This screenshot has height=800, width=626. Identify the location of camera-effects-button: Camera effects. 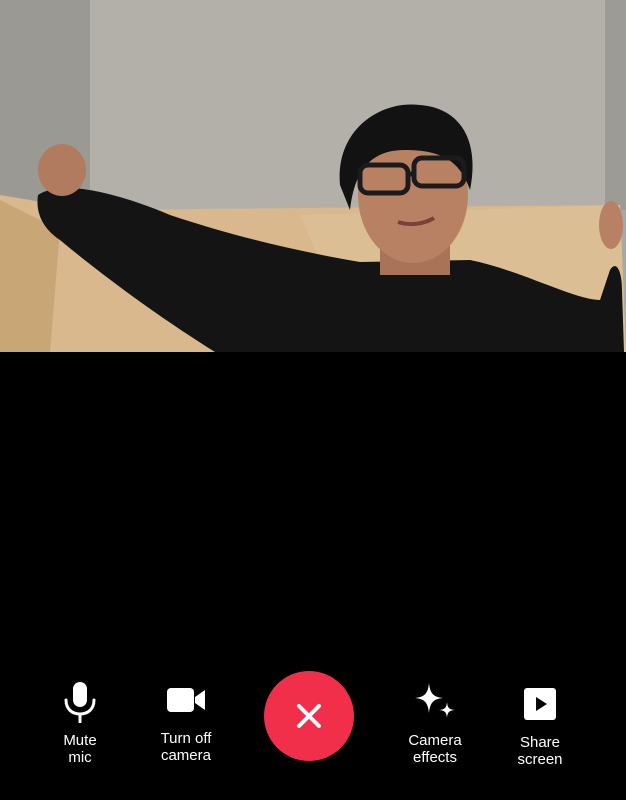
(435, 723).